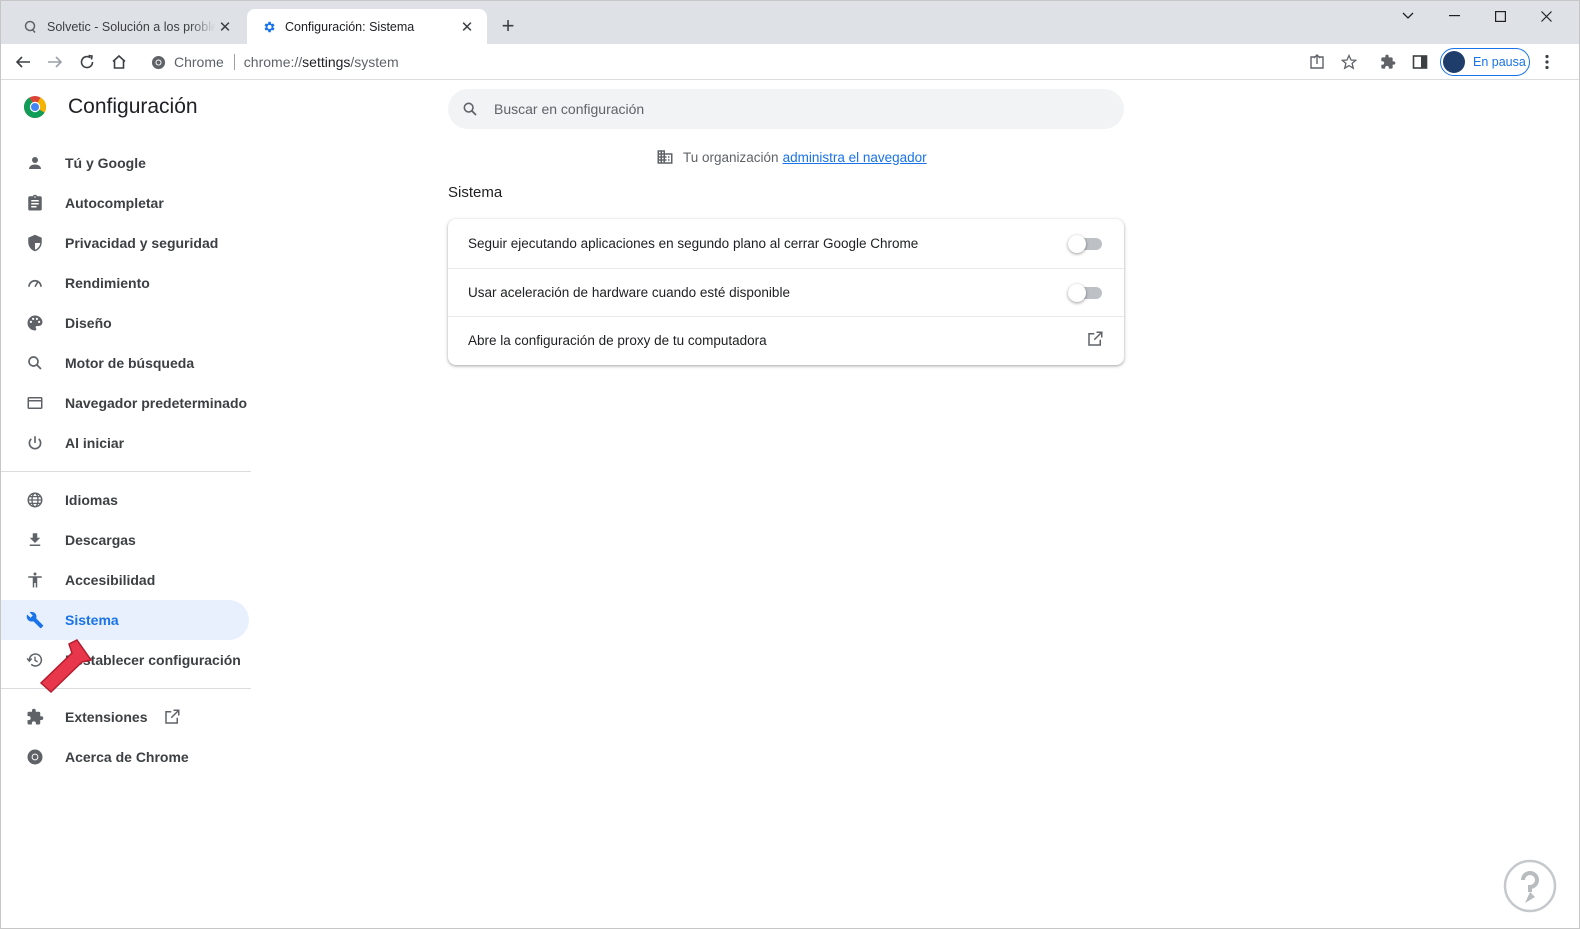  Describe the element at coordinates (35, 243) in the screenshot. I see `shield-icon` at that location.